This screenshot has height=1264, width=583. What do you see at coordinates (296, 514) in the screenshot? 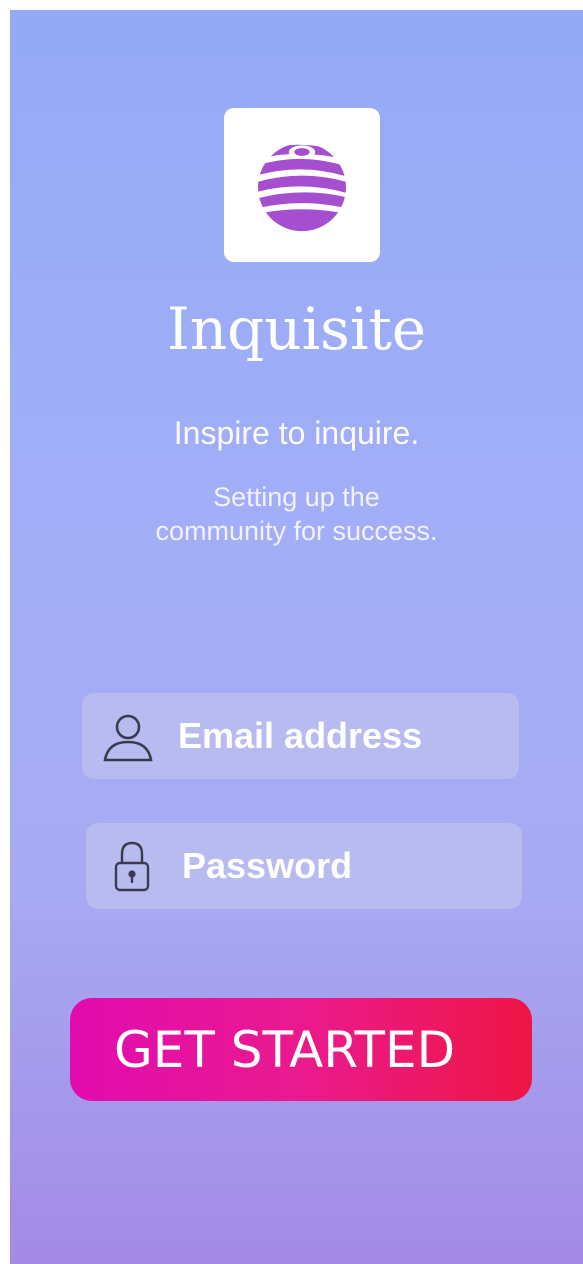
I see `app-subtitle: Setting up the community for success.` at bounding box center [296, 514].